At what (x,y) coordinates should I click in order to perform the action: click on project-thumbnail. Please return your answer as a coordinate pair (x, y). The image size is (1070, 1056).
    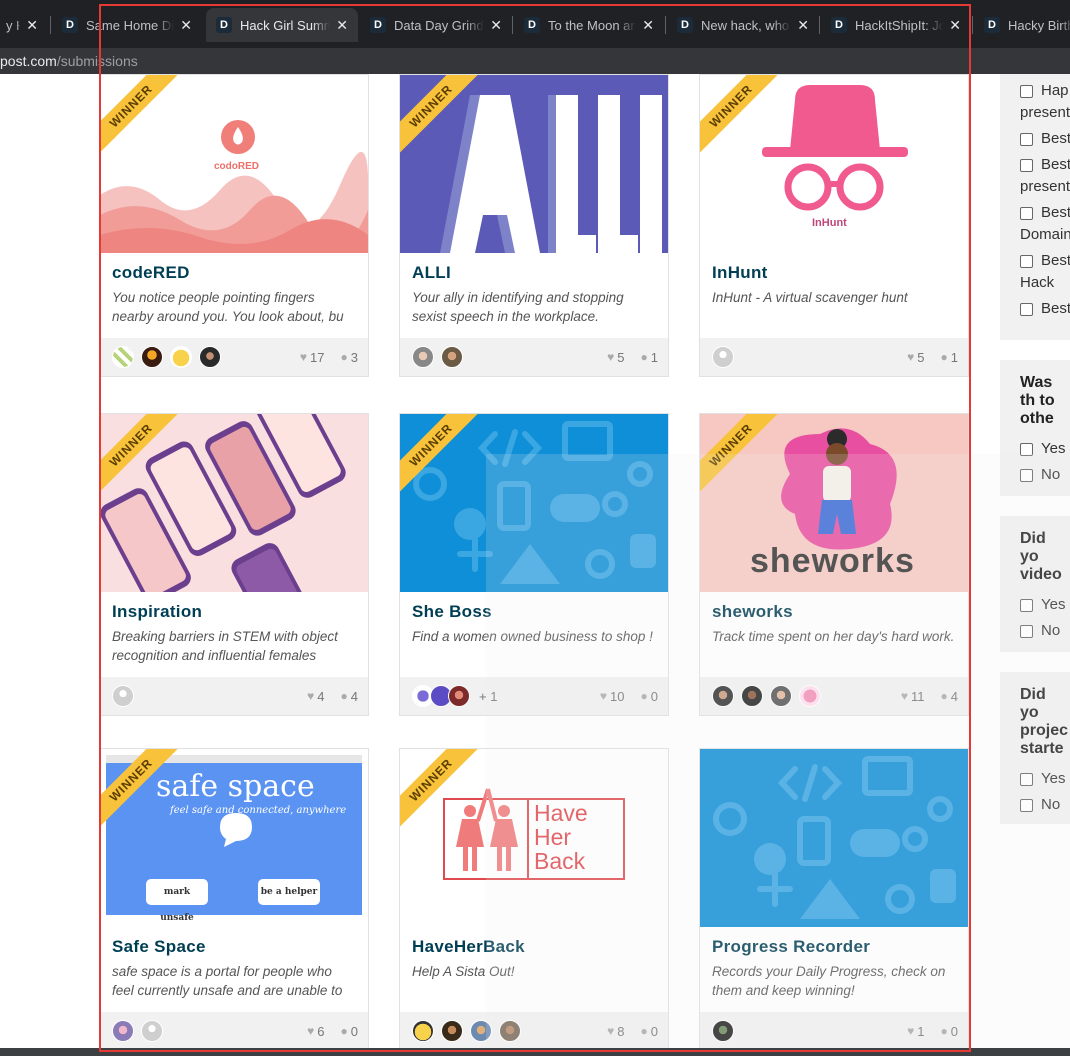
    Looking at the image, I should click on (834, 838).